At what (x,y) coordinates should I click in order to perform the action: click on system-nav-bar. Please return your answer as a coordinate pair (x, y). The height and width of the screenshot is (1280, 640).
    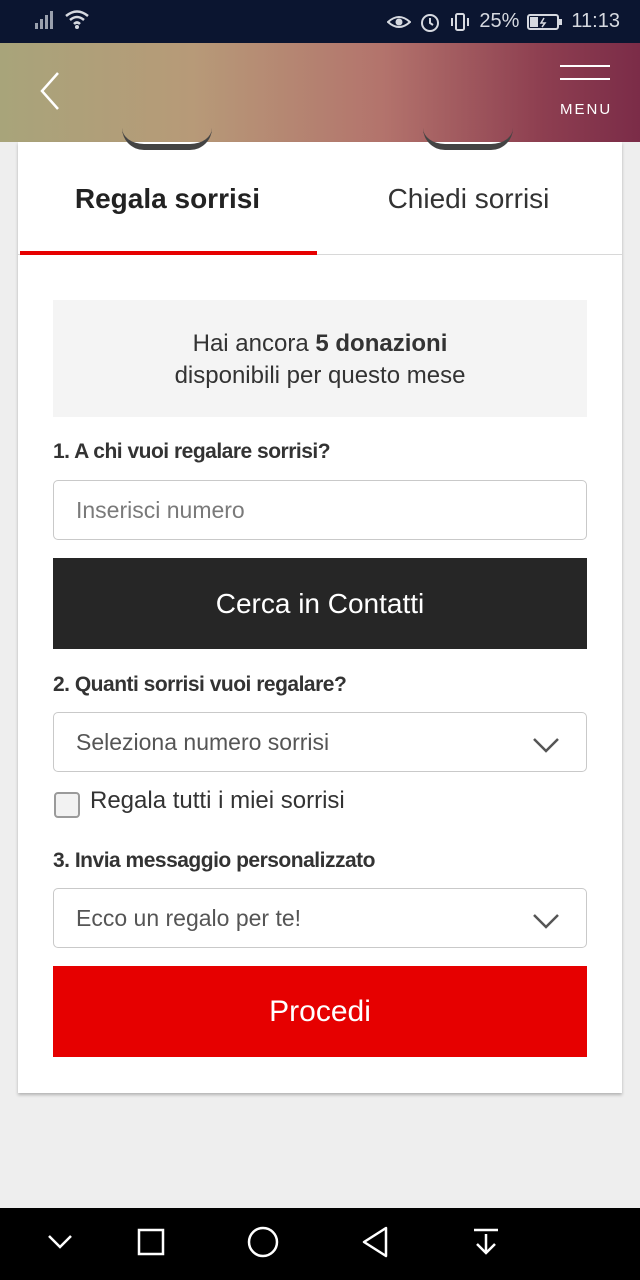
    Looking at the image, I should click on (320, 1244).